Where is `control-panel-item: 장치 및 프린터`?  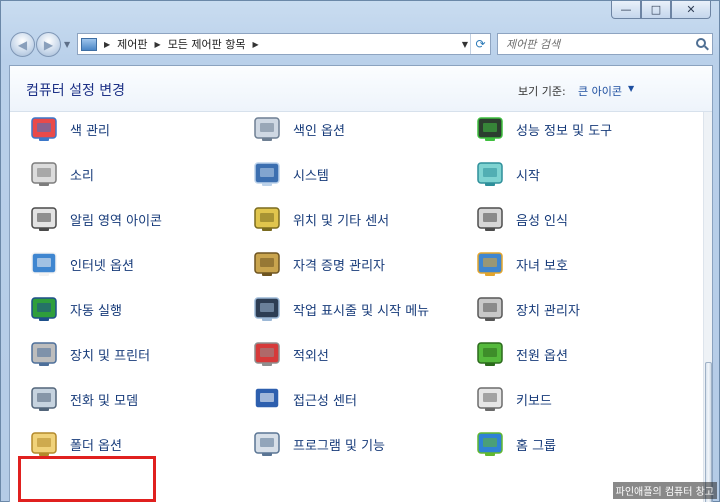 control-panel-item: 장치 및 프린터 is located at coordinates (89, 354).